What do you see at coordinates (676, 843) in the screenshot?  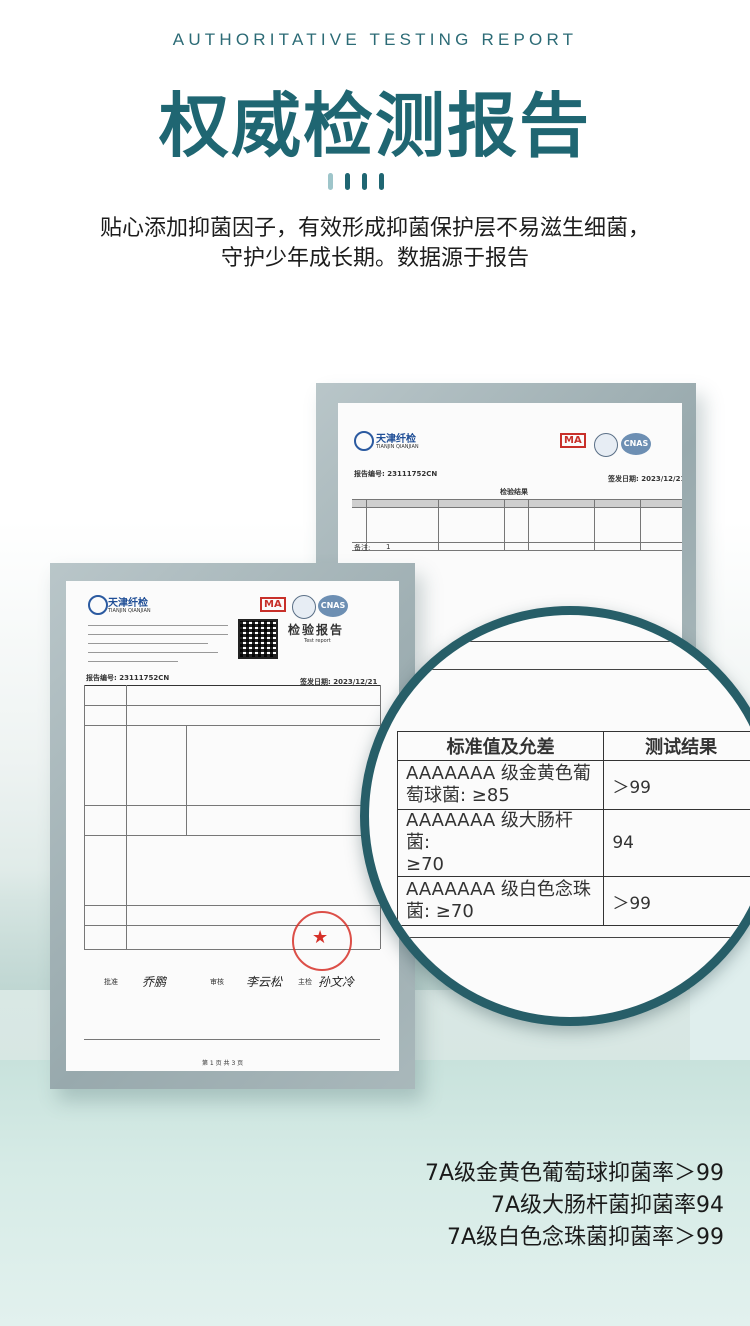 I see `result-cell: 94` at bounding box center [676, 843].